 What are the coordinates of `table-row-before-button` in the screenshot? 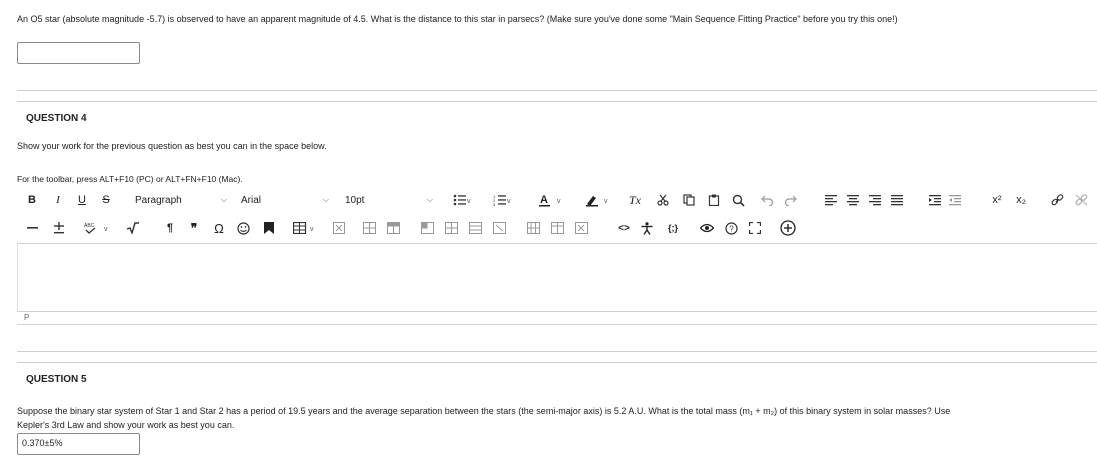 It's located at (369, 228).